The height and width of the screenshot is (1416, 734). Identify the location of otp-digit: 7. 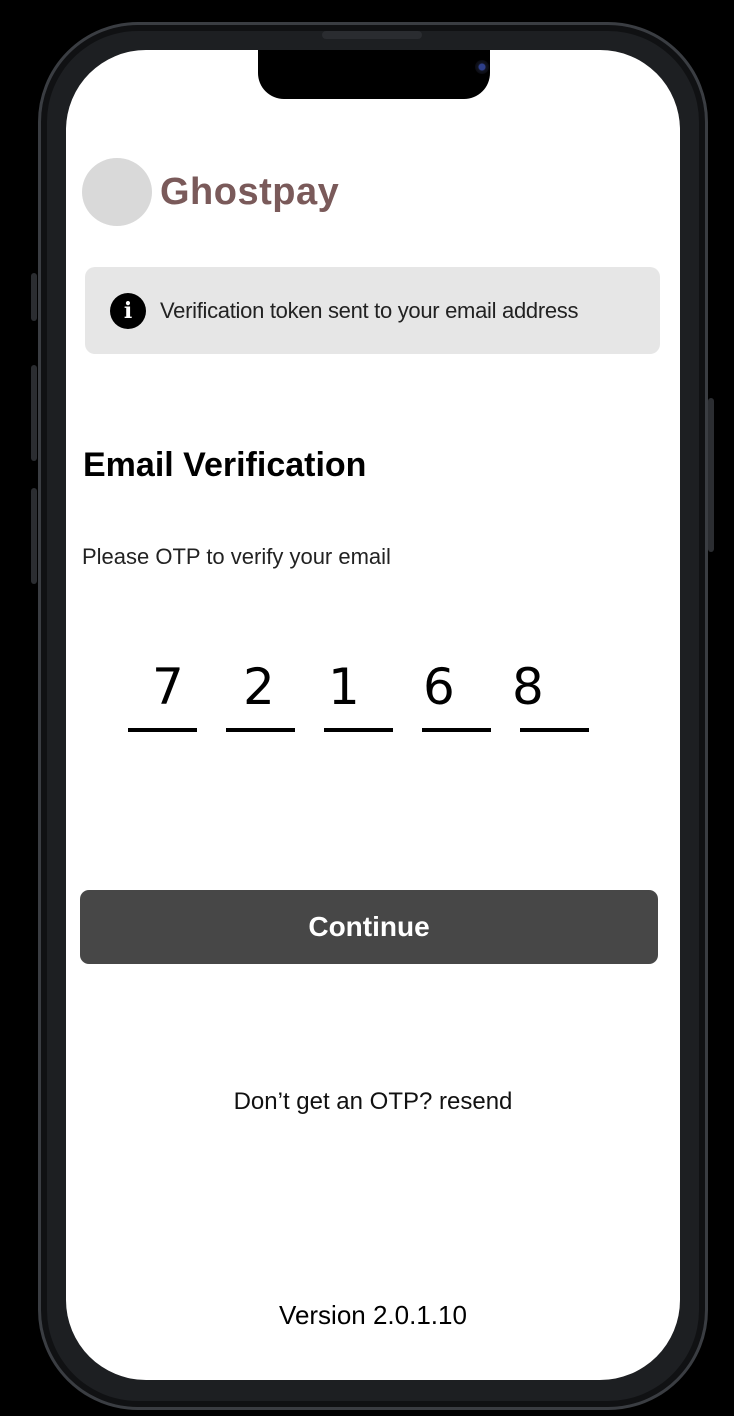
(168, 687).